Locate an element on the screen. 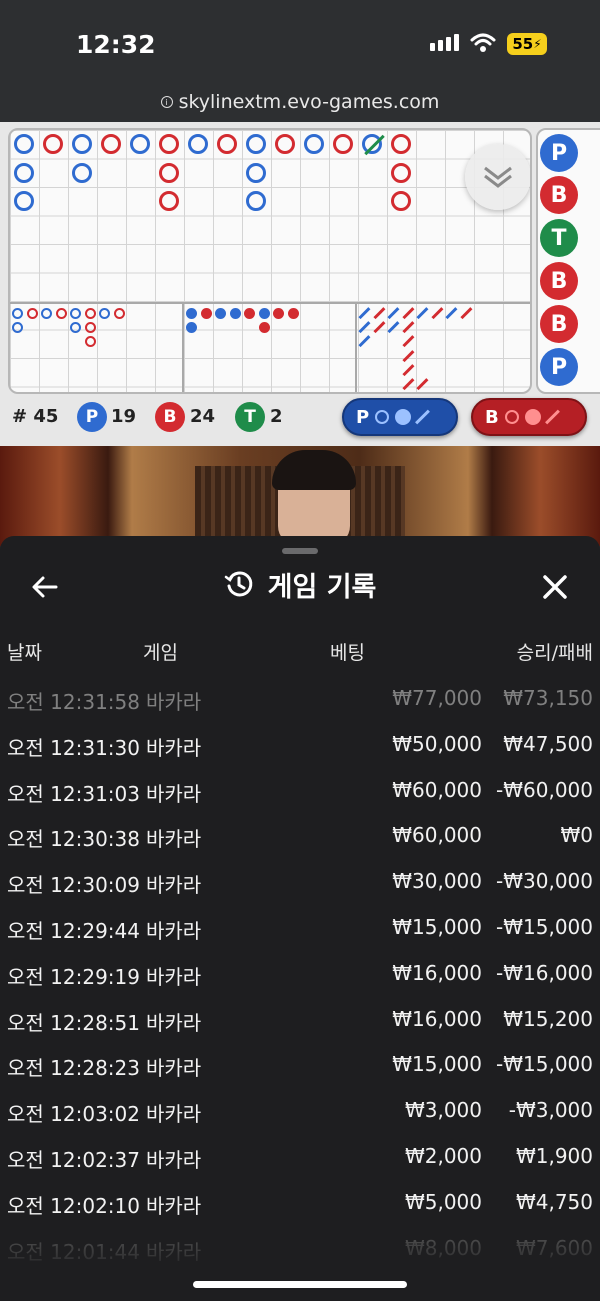  row-result: ₩4,750 is located at coordinates (554, 1201).